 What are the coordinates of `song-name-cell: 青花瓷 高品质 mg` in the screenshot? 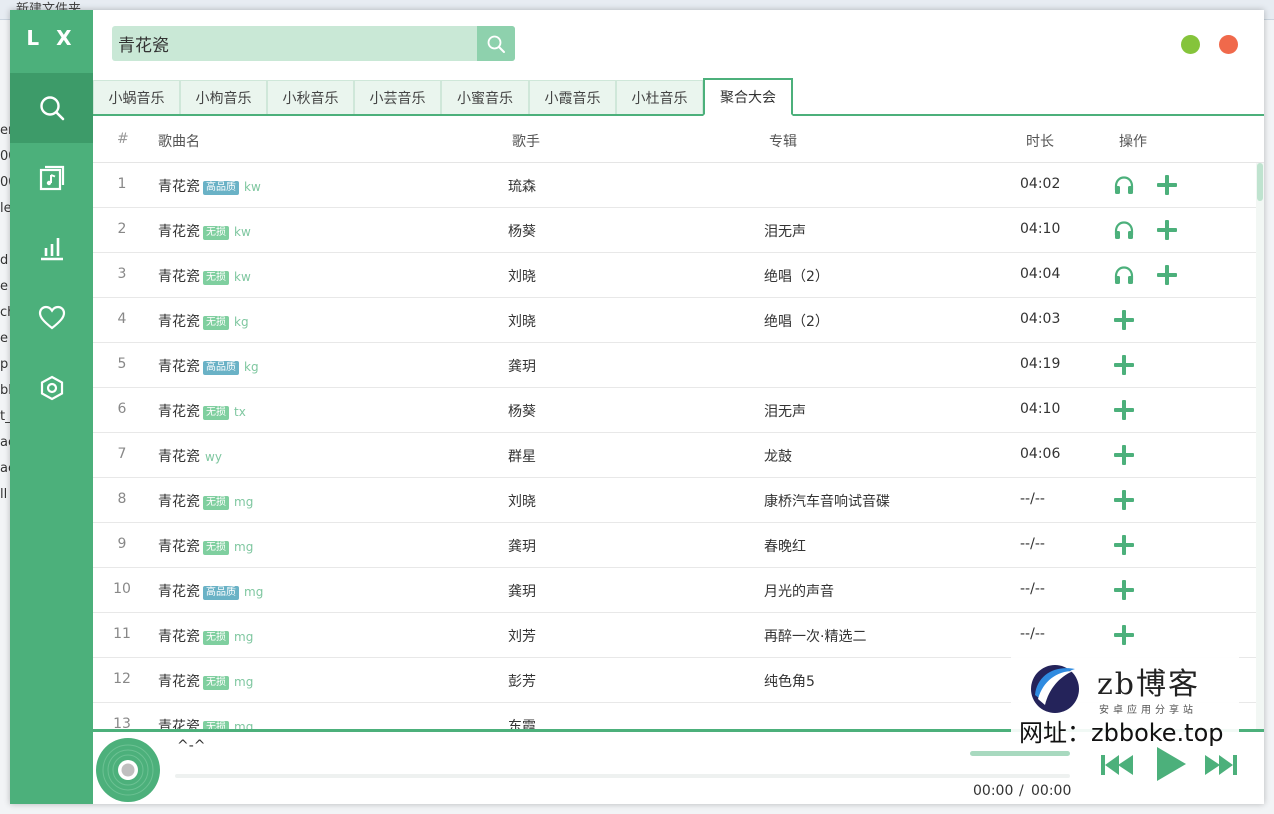 It's located at (210, 591).